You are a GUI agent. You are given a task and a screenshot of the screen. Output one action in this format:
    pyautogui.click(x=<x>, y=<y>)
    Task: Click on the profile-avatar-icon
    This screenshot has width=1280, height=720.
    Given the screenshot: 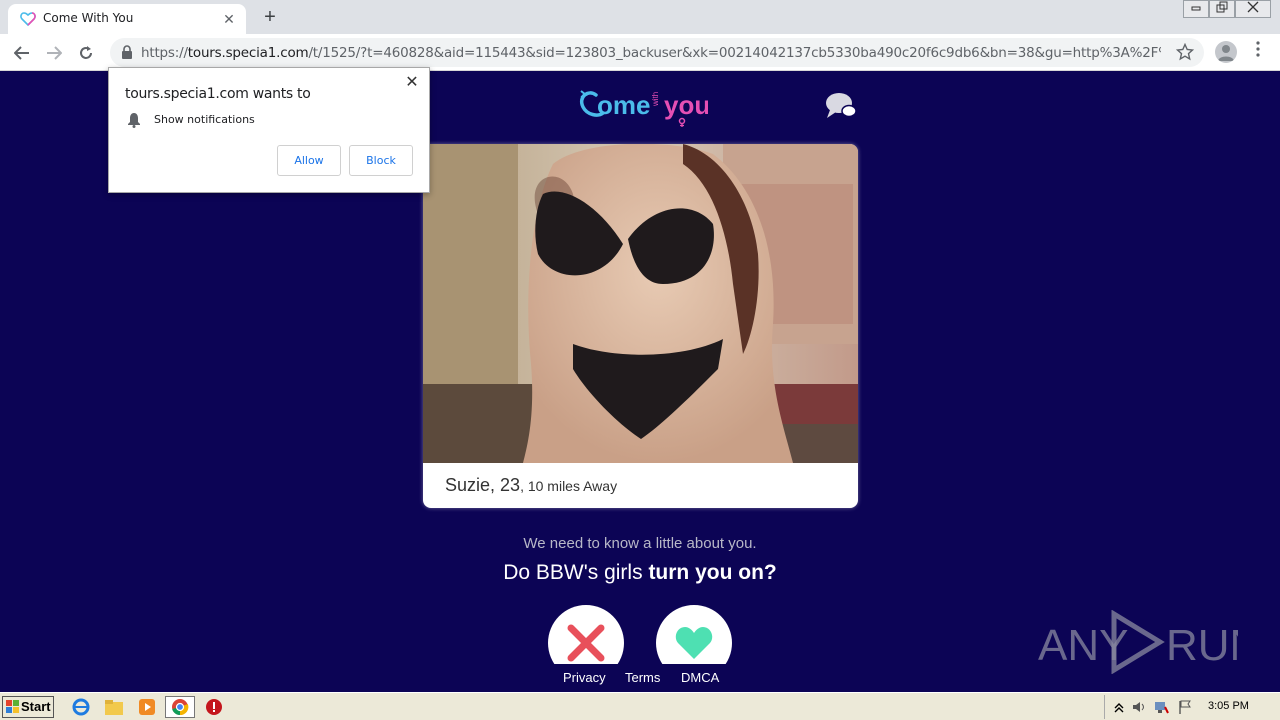 What is the action you would take?
    pyautogui.click(x=1226, y=52)
    